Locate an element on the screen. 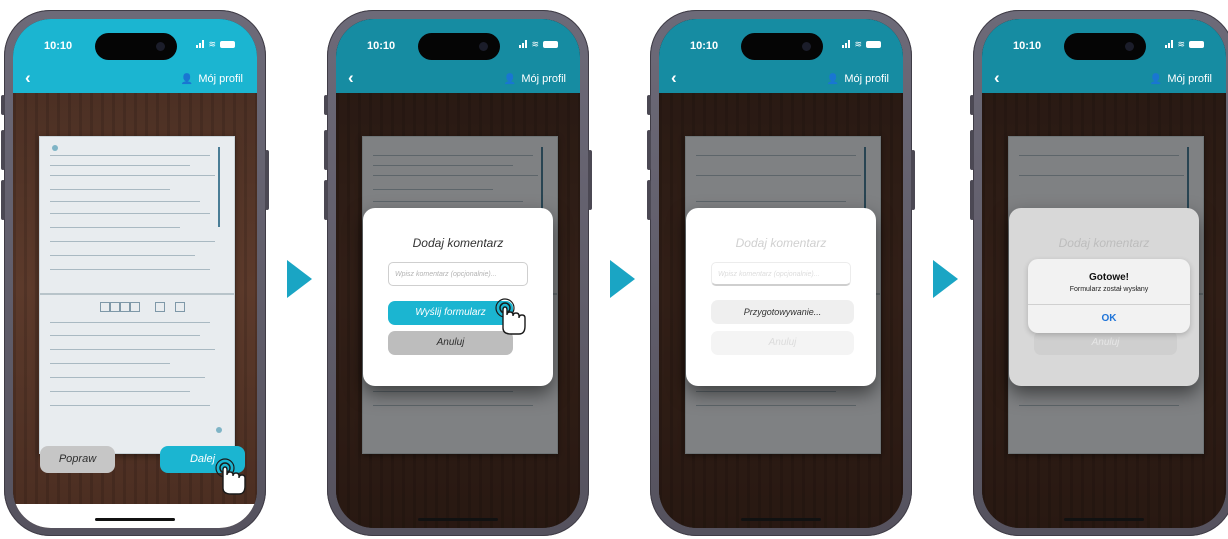 The width and height of the screenshot is (1228, 539). popraw-button: Popraw is located at coordinates (77, 459).